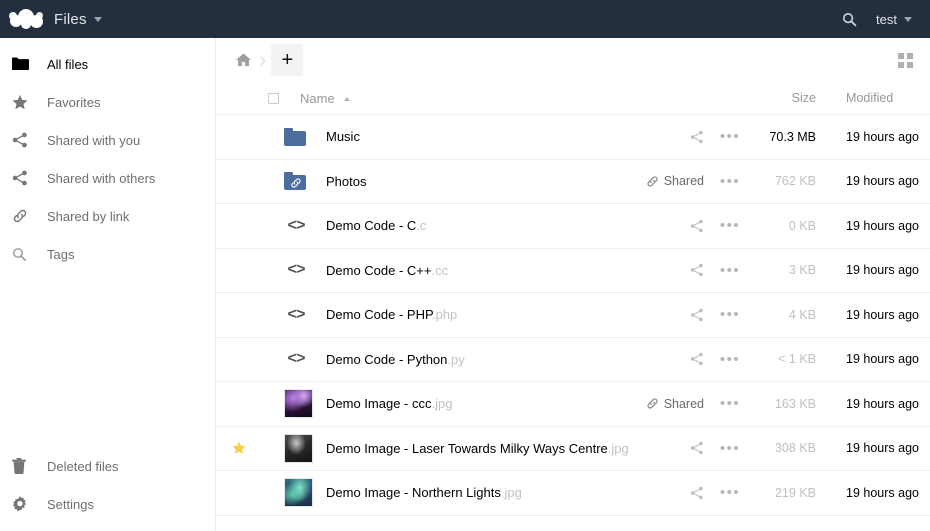 This screenshot has width=930, height=531. I want to click on table-row: < > Demo Code - C++.cc ••• 3 KB 19 hours ago, so click(573, 271).